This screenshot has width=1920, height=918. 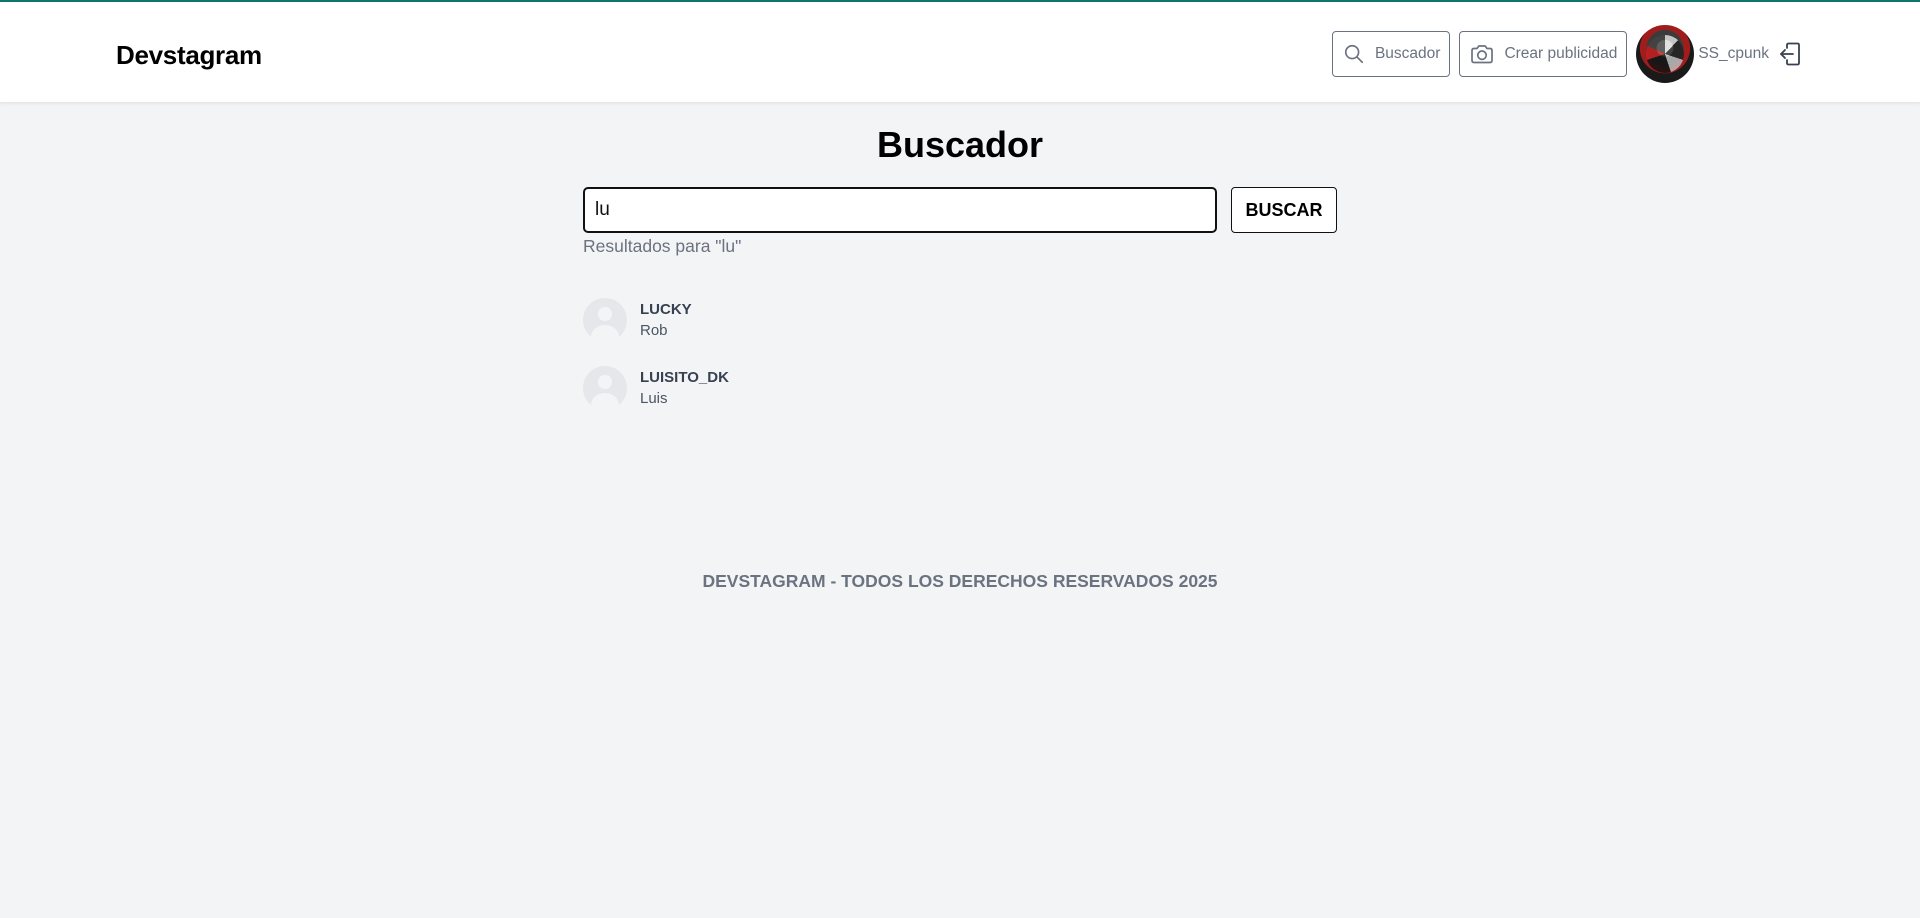 What do you see at coordinates (960, 144) in the screenshot?
I see `page-title: Buscador` at bounding box center [960, 144].